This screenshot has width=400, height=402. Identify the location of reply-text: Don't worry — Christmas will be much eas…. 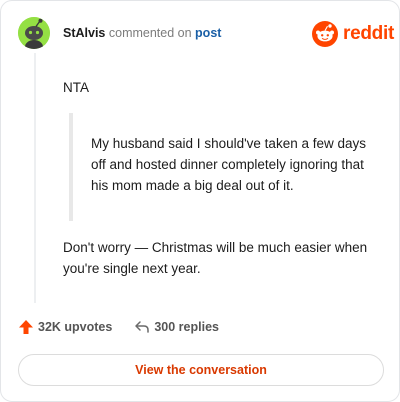
(215, 258).